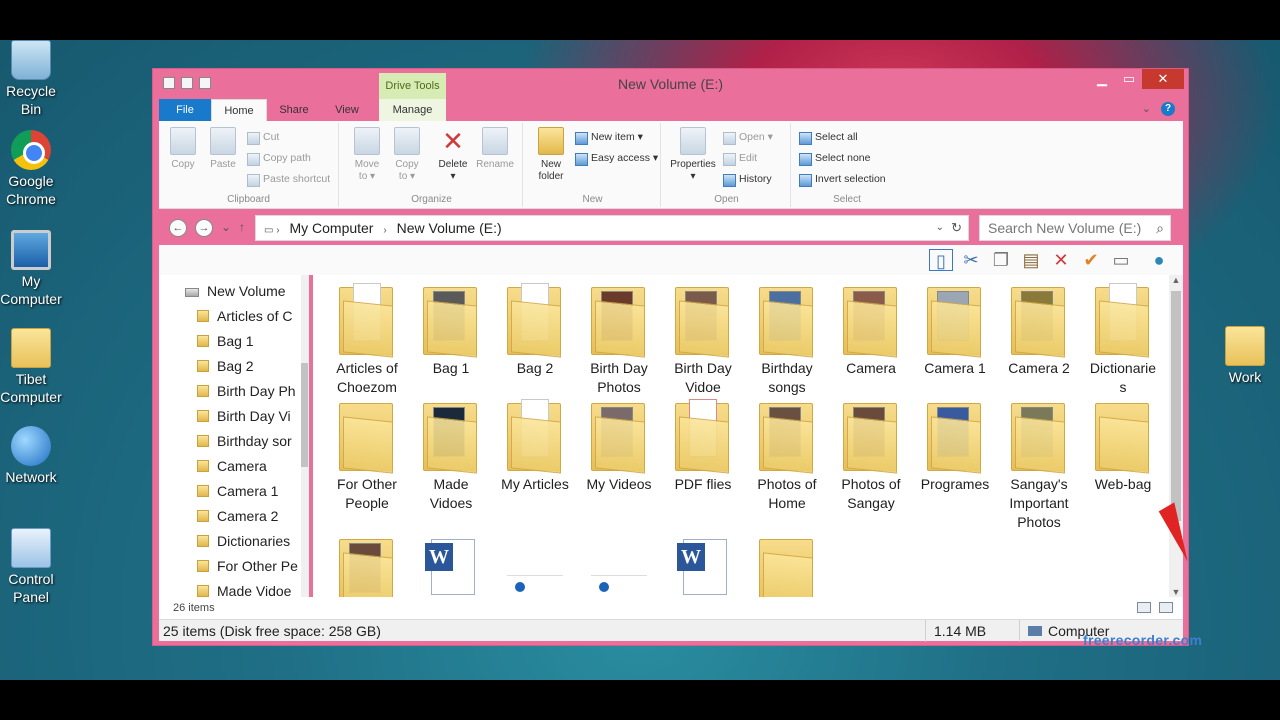  I want to click on content-scrollbar-thumb, so click(1176, 406).